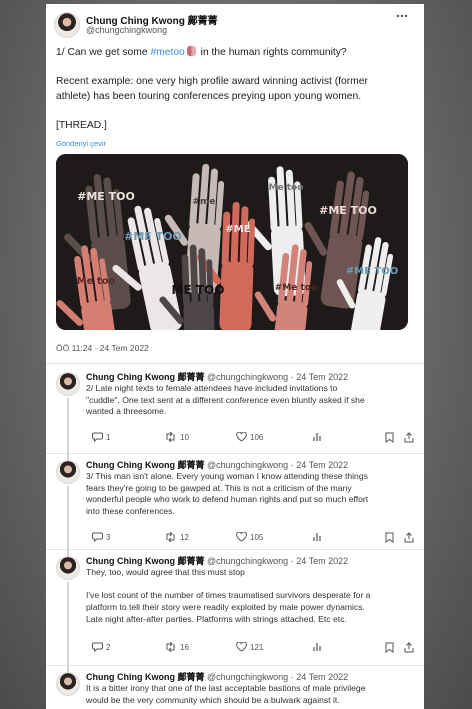 This screenshot has height=709, width=472. I want to click on retweet-button: 16, so click(176, 647).